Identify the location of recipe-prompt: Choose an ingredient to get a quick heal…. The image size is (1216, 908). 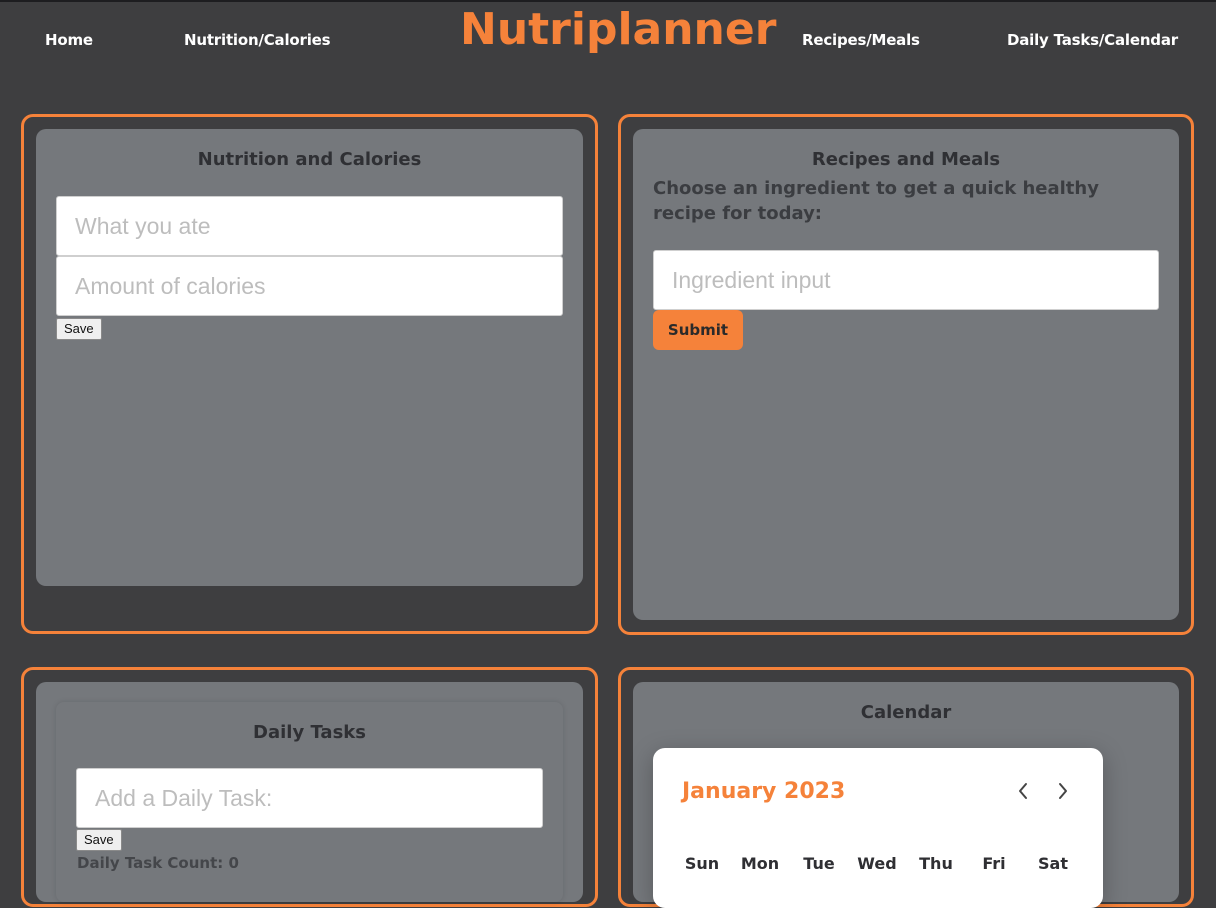
(876, 201).